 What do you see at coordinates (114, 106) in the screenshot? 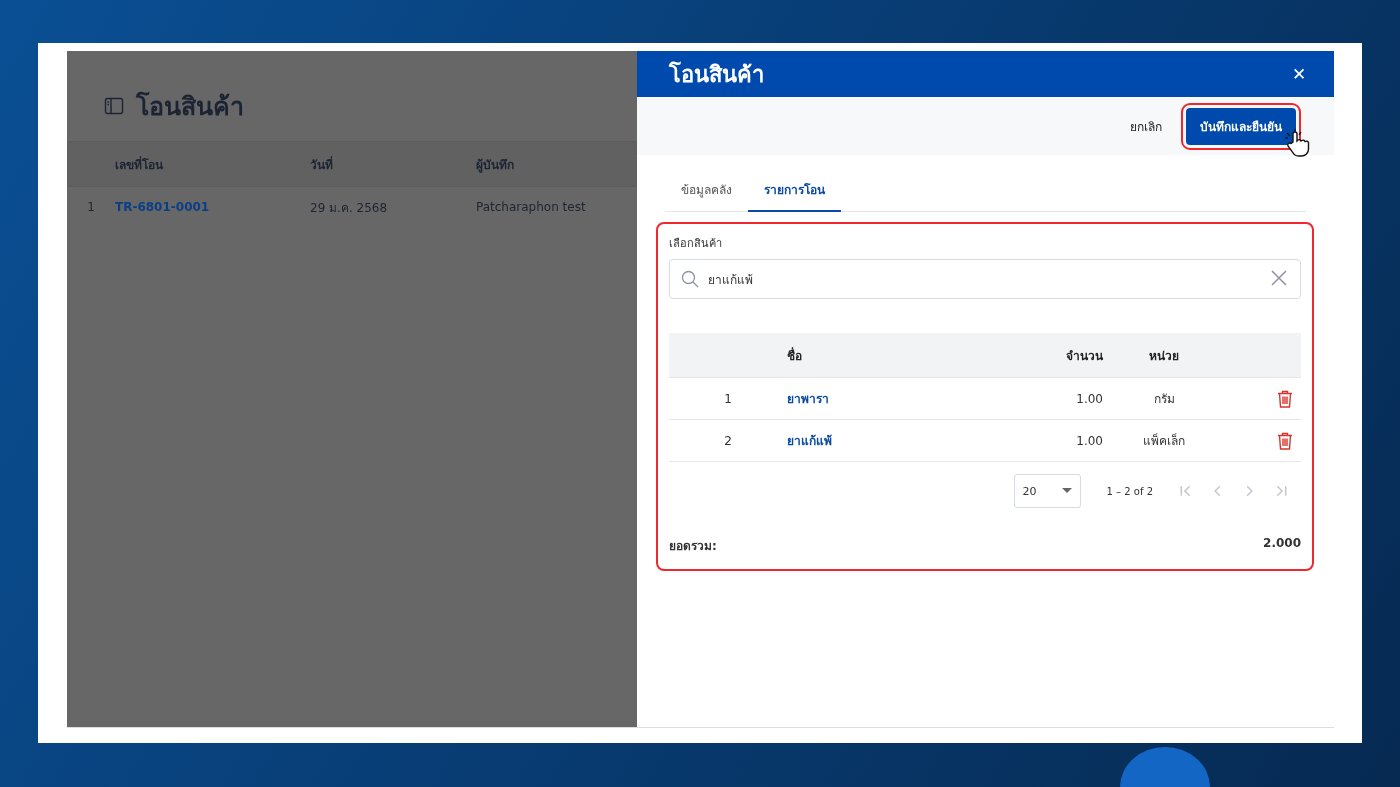
I see `sidebar-icon` at bounding box center [114, 106].